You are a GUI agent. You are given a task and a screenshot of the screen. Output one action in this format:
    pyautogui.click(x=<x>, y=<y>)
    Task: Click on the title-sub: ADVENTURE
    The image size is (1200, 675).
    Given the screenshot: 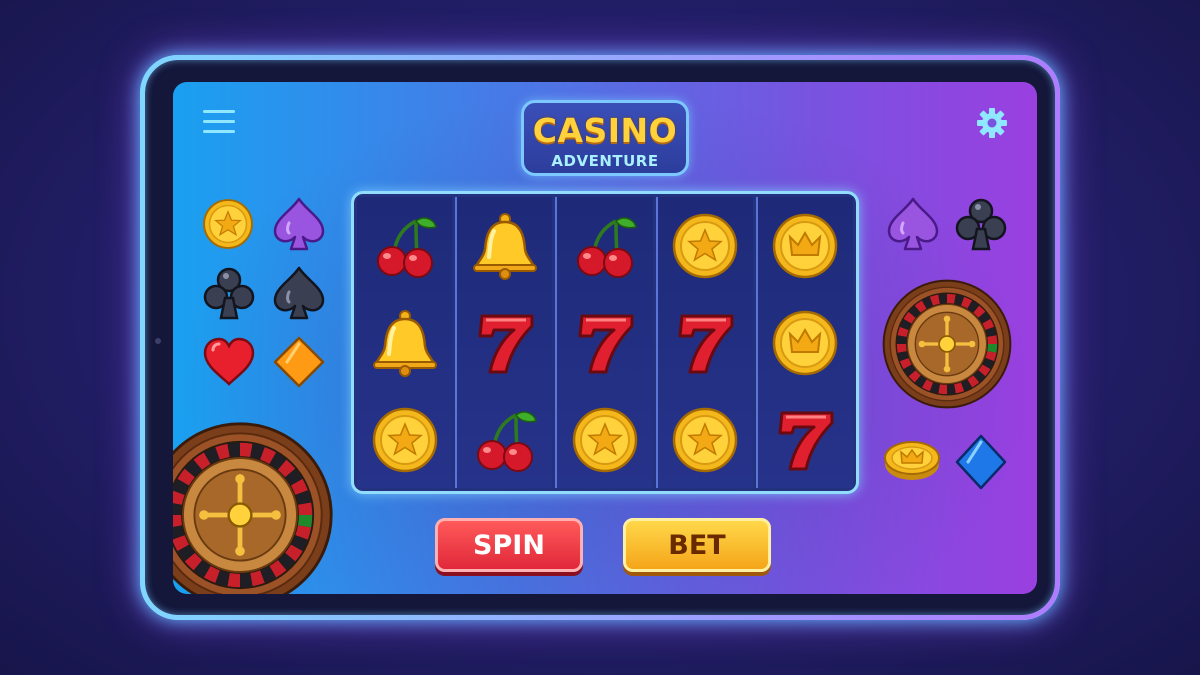 What is the action you would take?
    pyautogui.click(x=605, y=161)
    